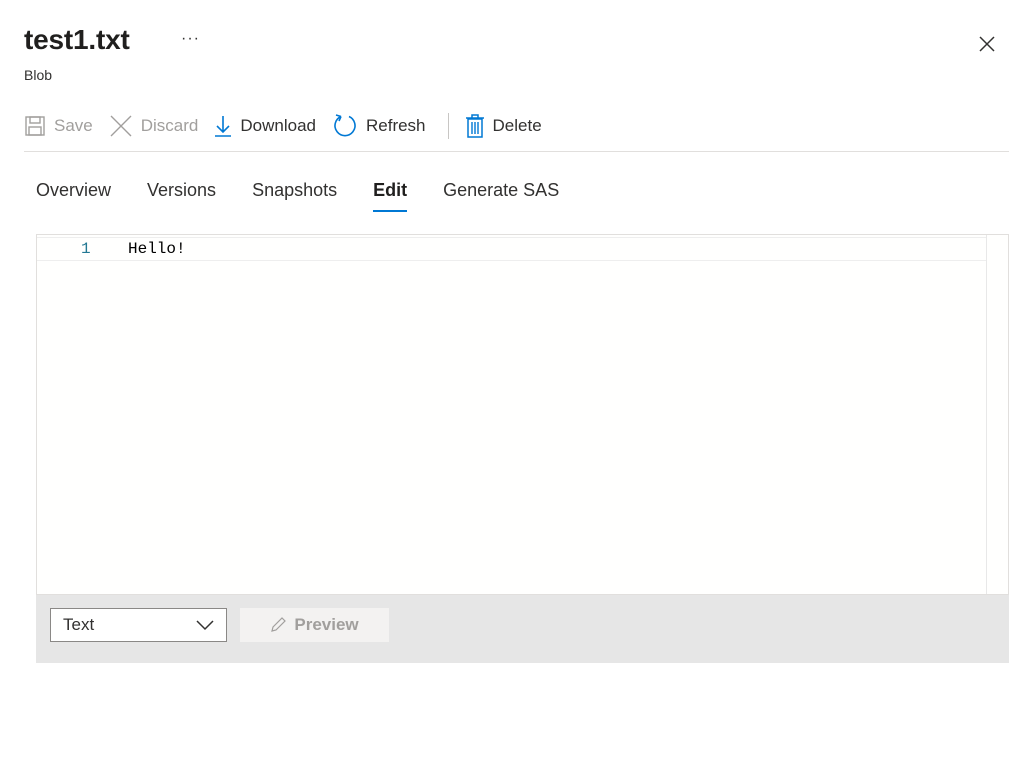 The width and height of the screenshot is (1024, 757). I want to click on discard-button: Discard, so click(162, 126).